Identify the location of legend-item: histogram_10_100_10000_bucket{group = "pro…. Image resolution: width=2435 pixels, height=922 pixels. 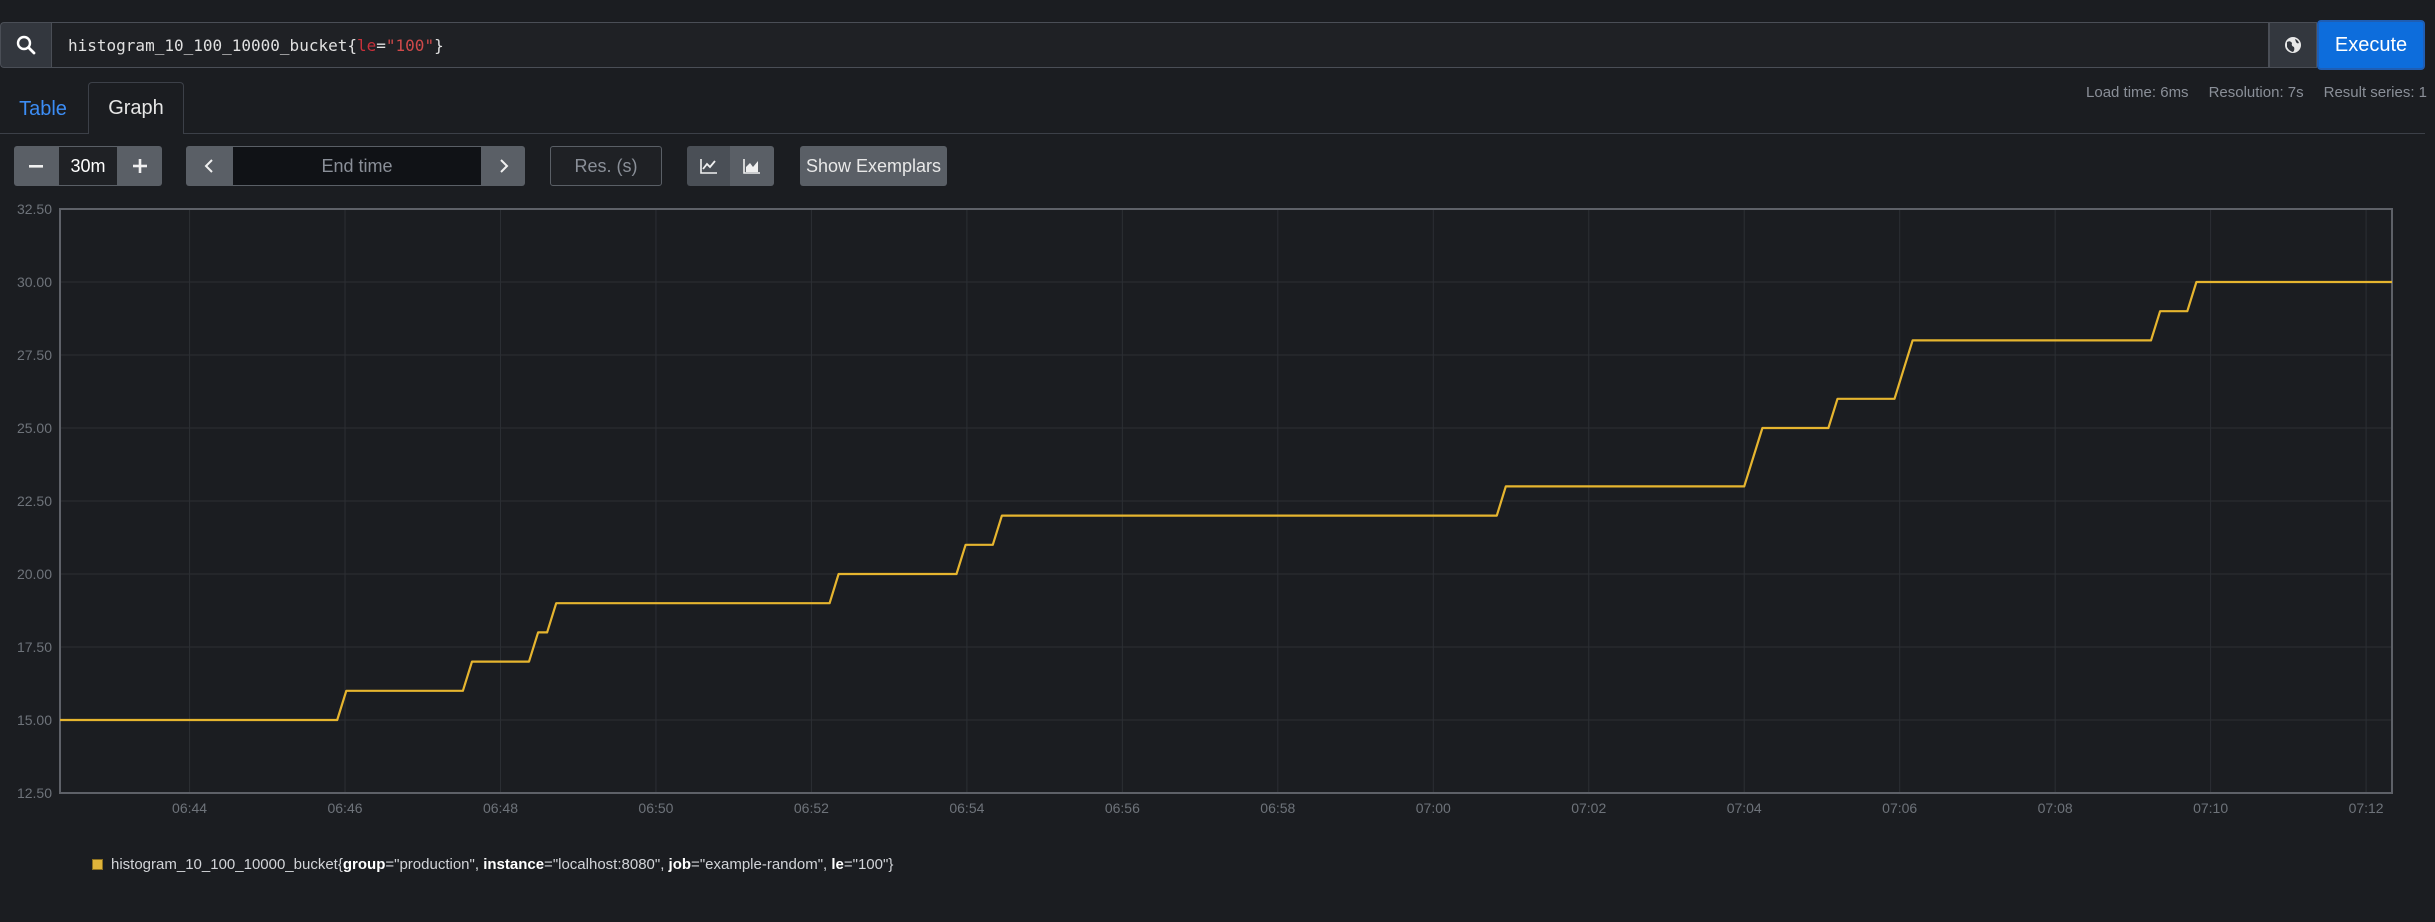
(492, 864).